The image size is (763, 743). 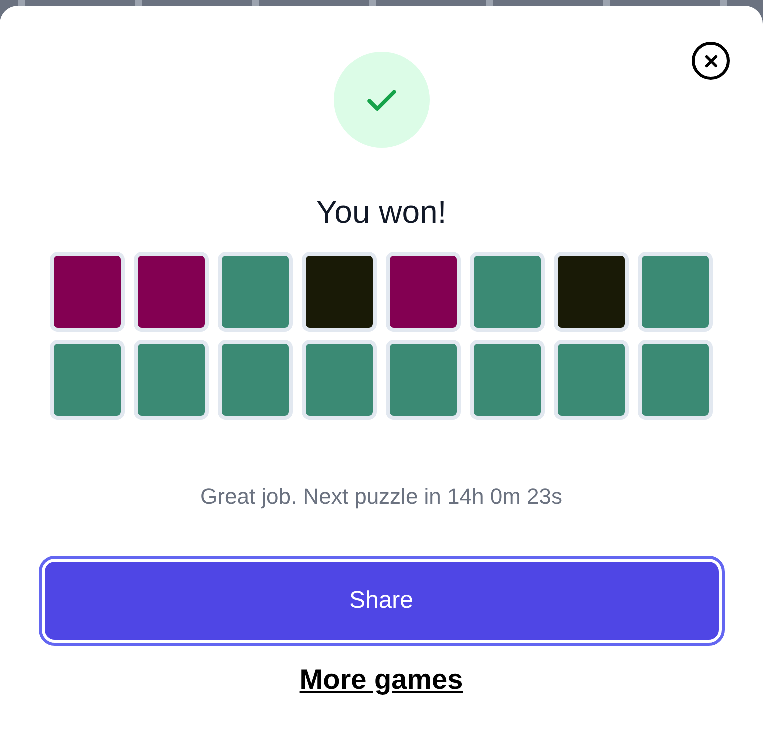 I want to click on share-button: Share, so click(x=381, y=601).